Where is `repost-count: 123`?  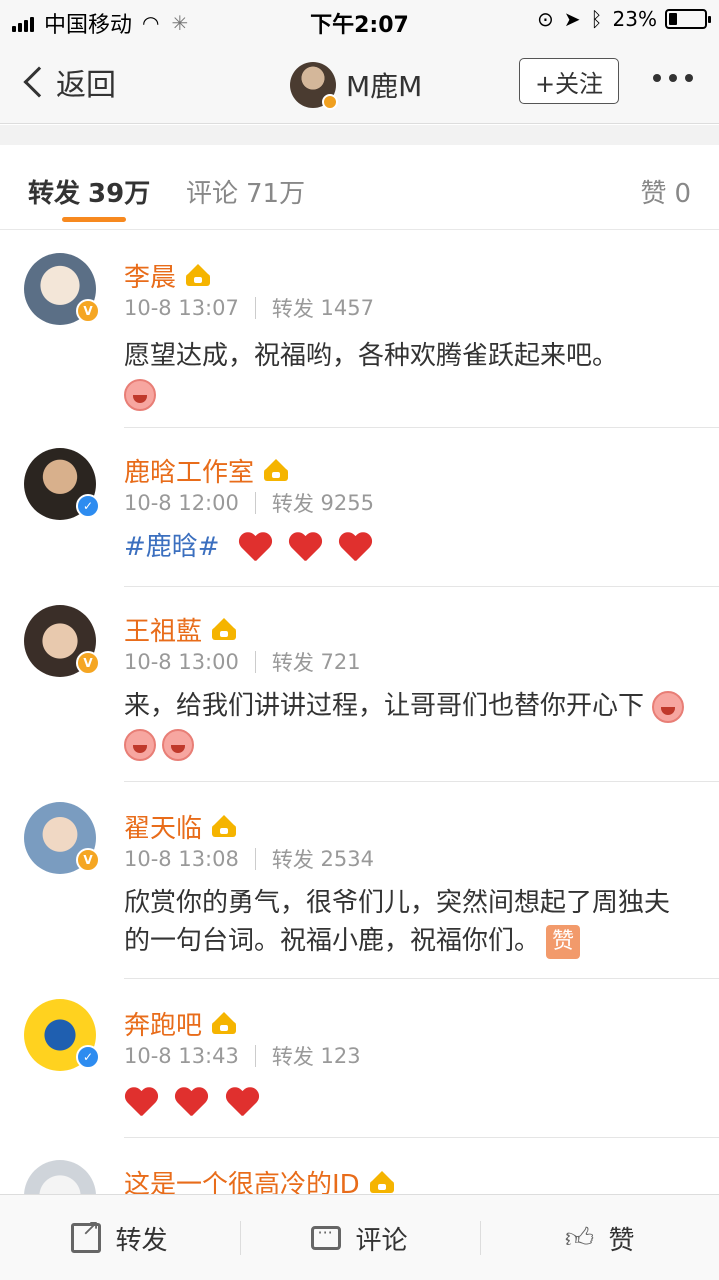 repost-count: 123 is located at coordinates (340, 1056).